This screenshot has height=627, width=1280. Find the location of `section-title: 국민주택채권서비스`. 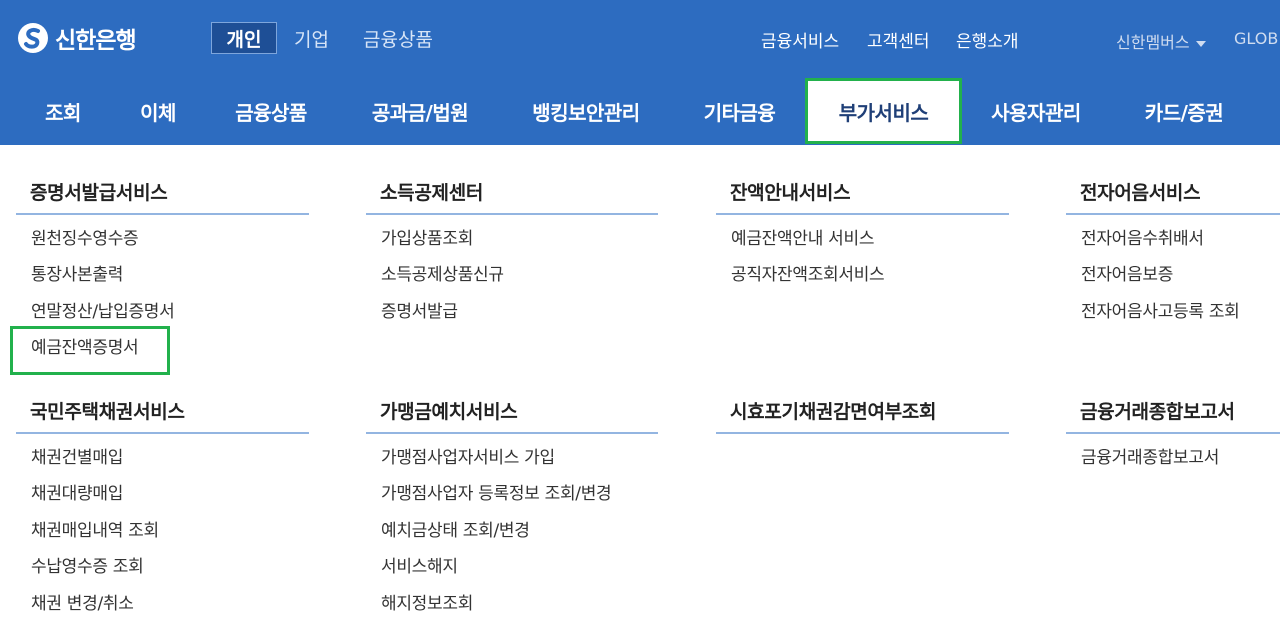

section-title: 국민주택채권서비스 is located at coordinates (162, 415).